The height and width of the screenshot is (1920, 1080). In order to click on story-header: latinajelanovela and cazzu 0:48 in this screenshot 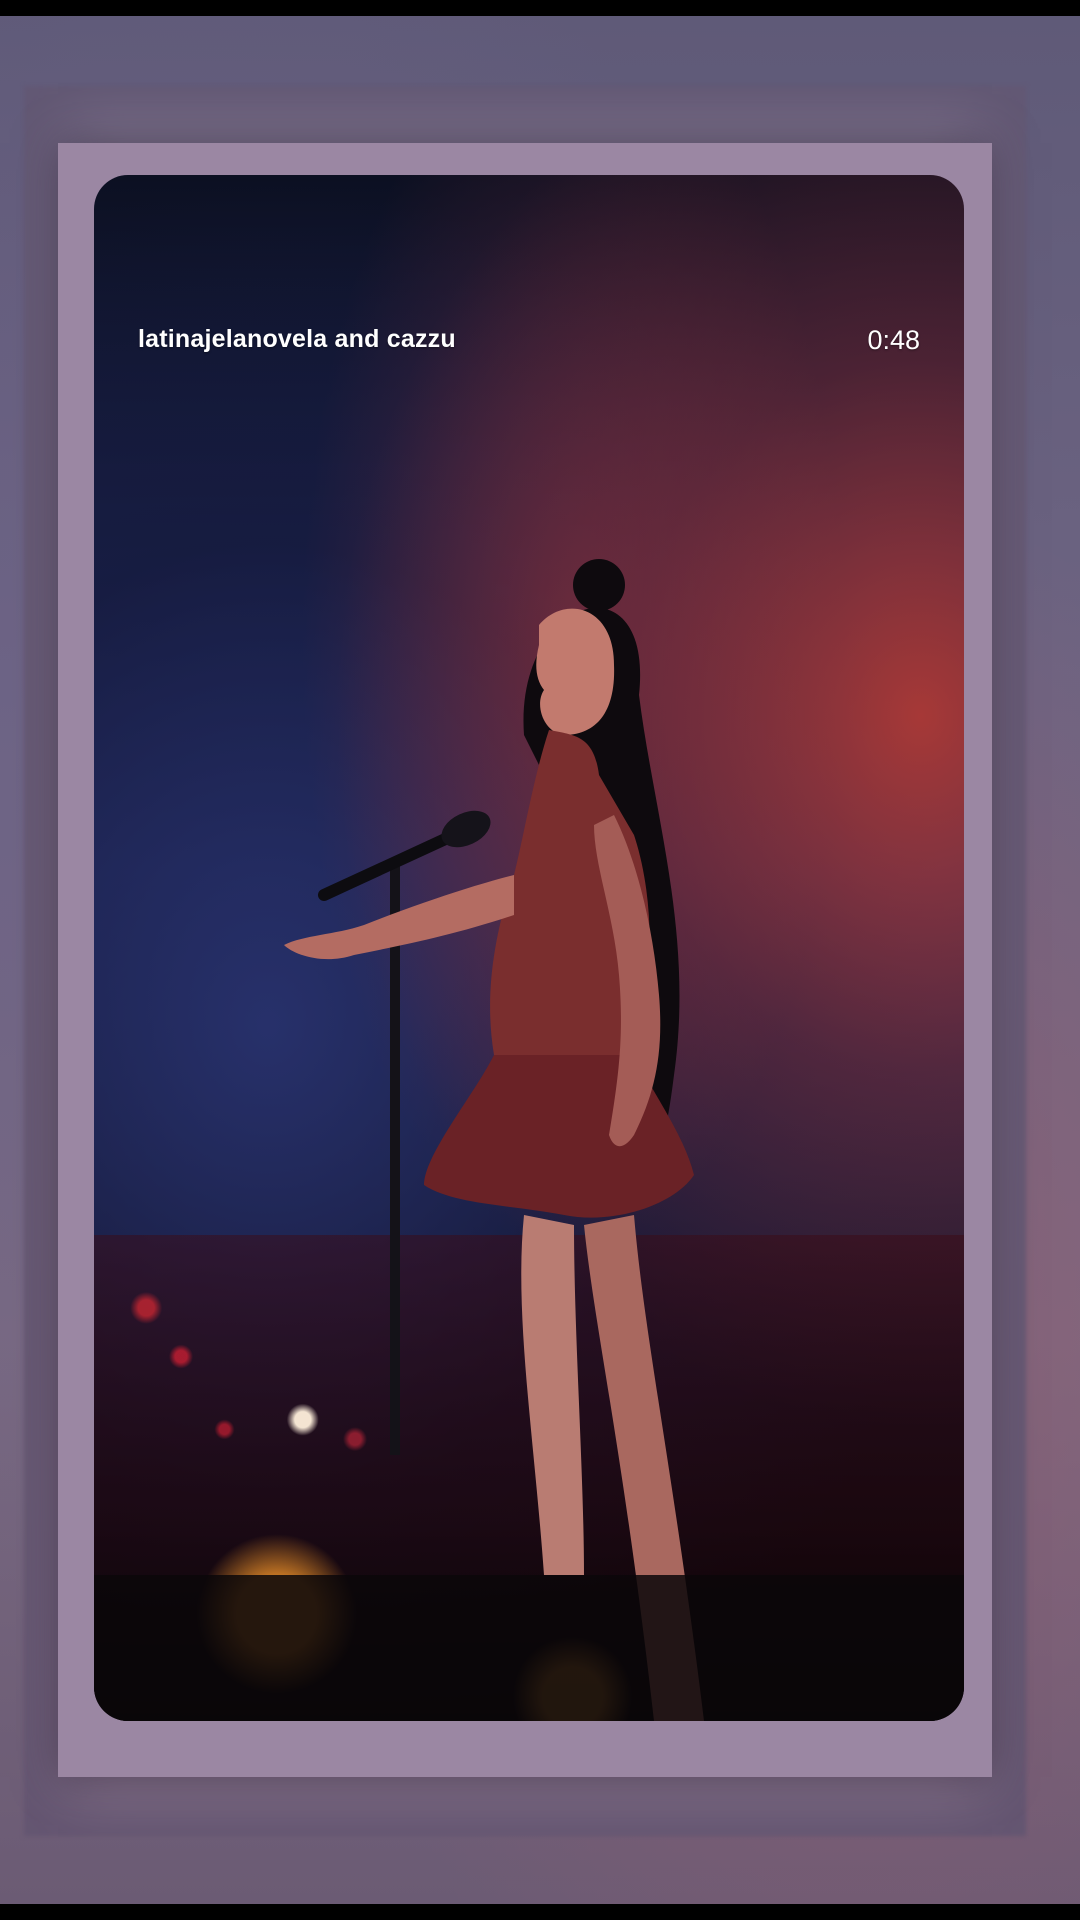, I will do `click(529, 345)`.